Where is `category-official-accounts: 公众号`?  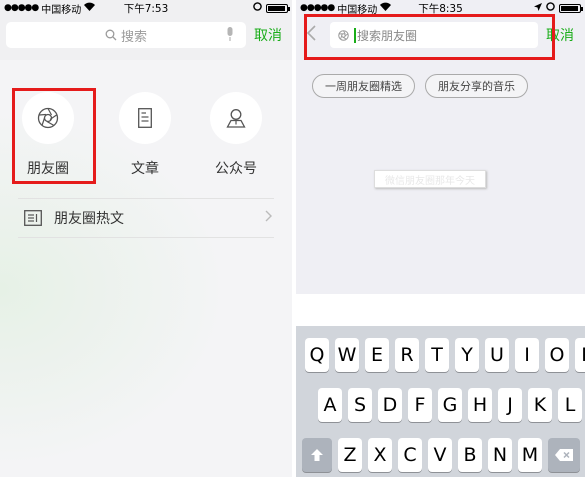
category-official-accounts: 公众号 is located at coordinates (236, 135).